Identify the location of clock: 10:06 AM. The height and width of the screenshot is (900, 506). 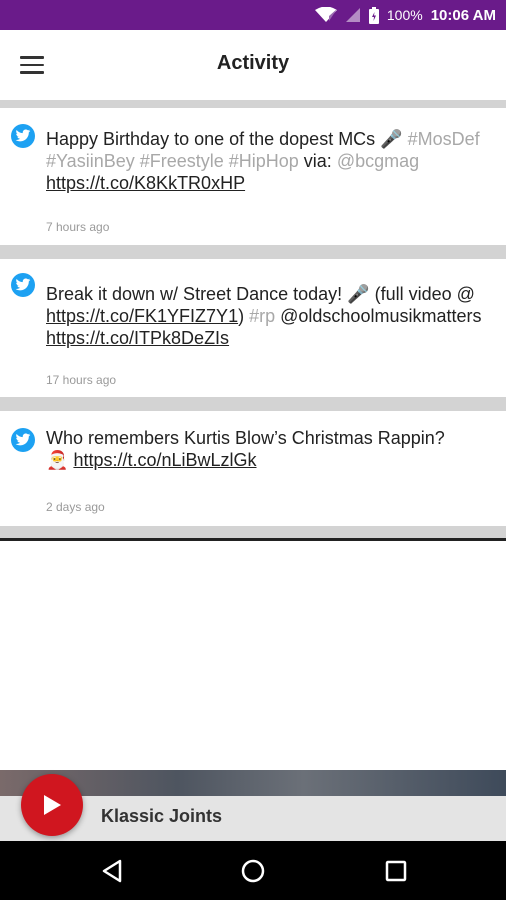
(463, 15).